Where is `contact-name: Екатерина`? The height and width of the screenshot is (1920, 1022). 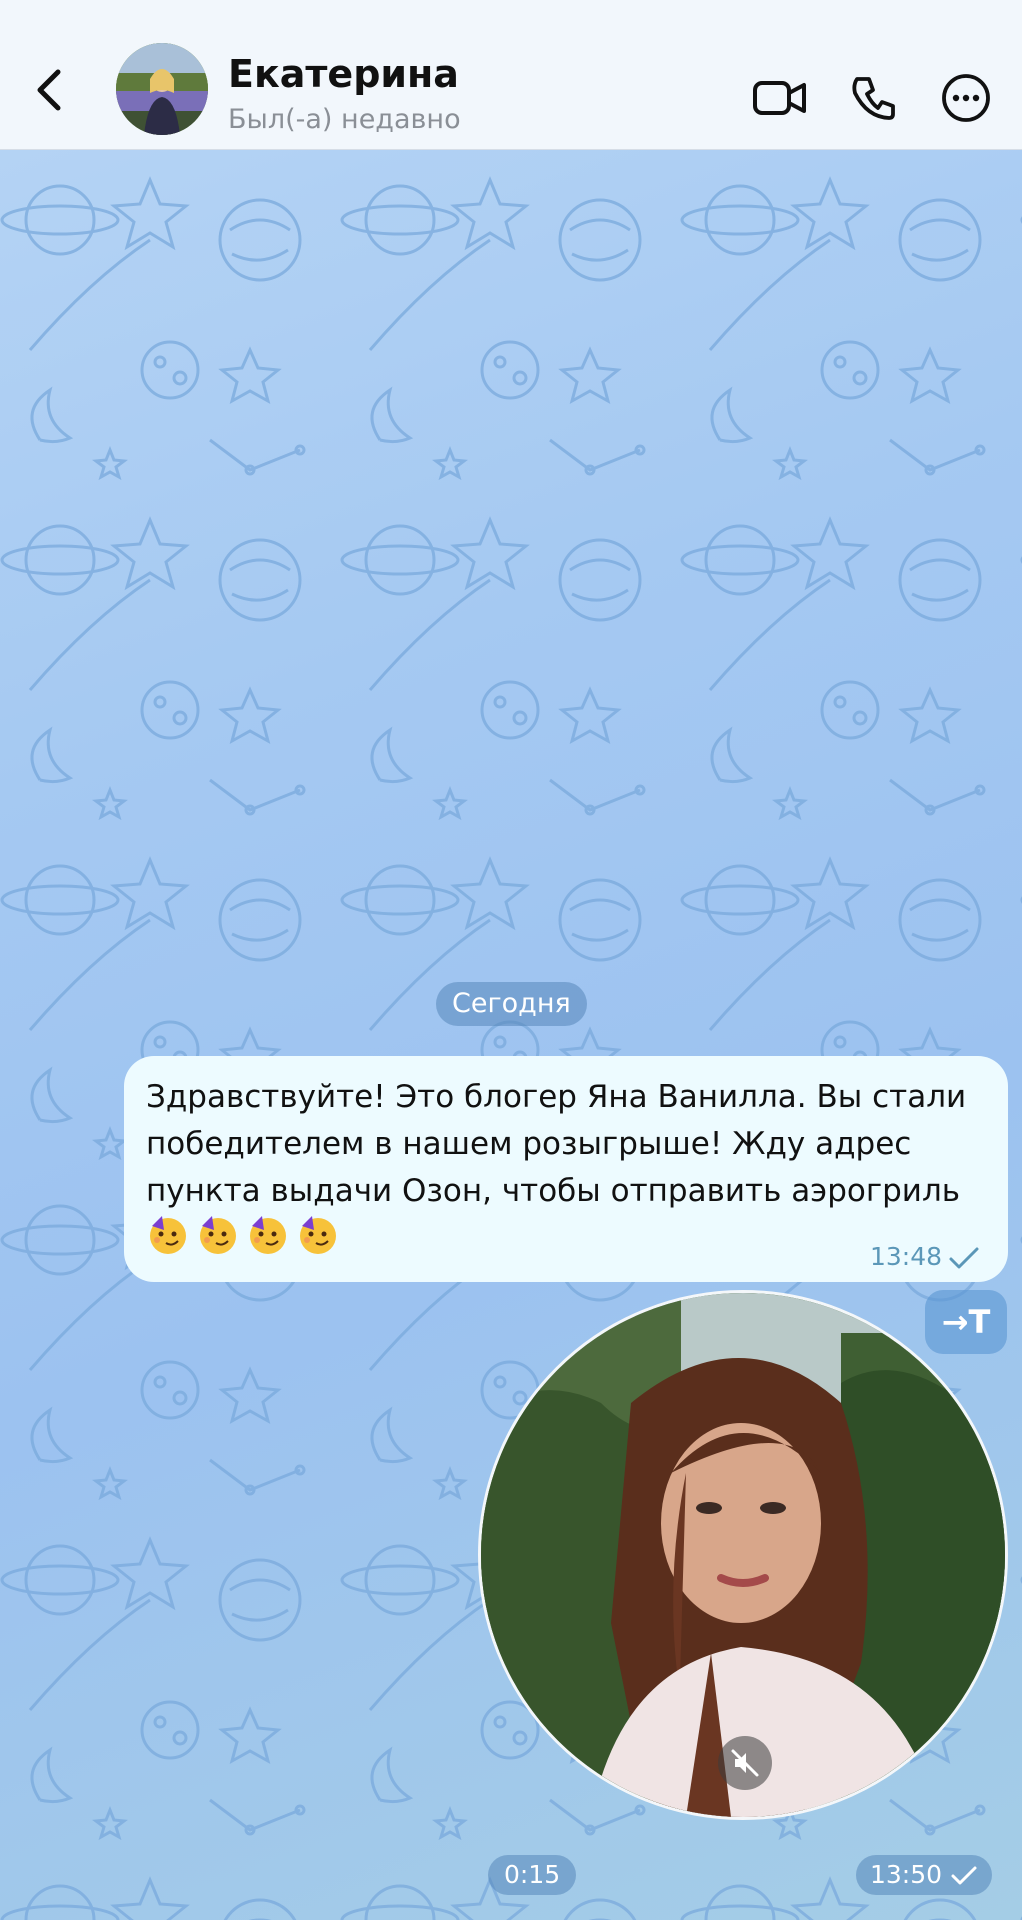 contact-name: Екатерина is located at coordinates (343, 74).